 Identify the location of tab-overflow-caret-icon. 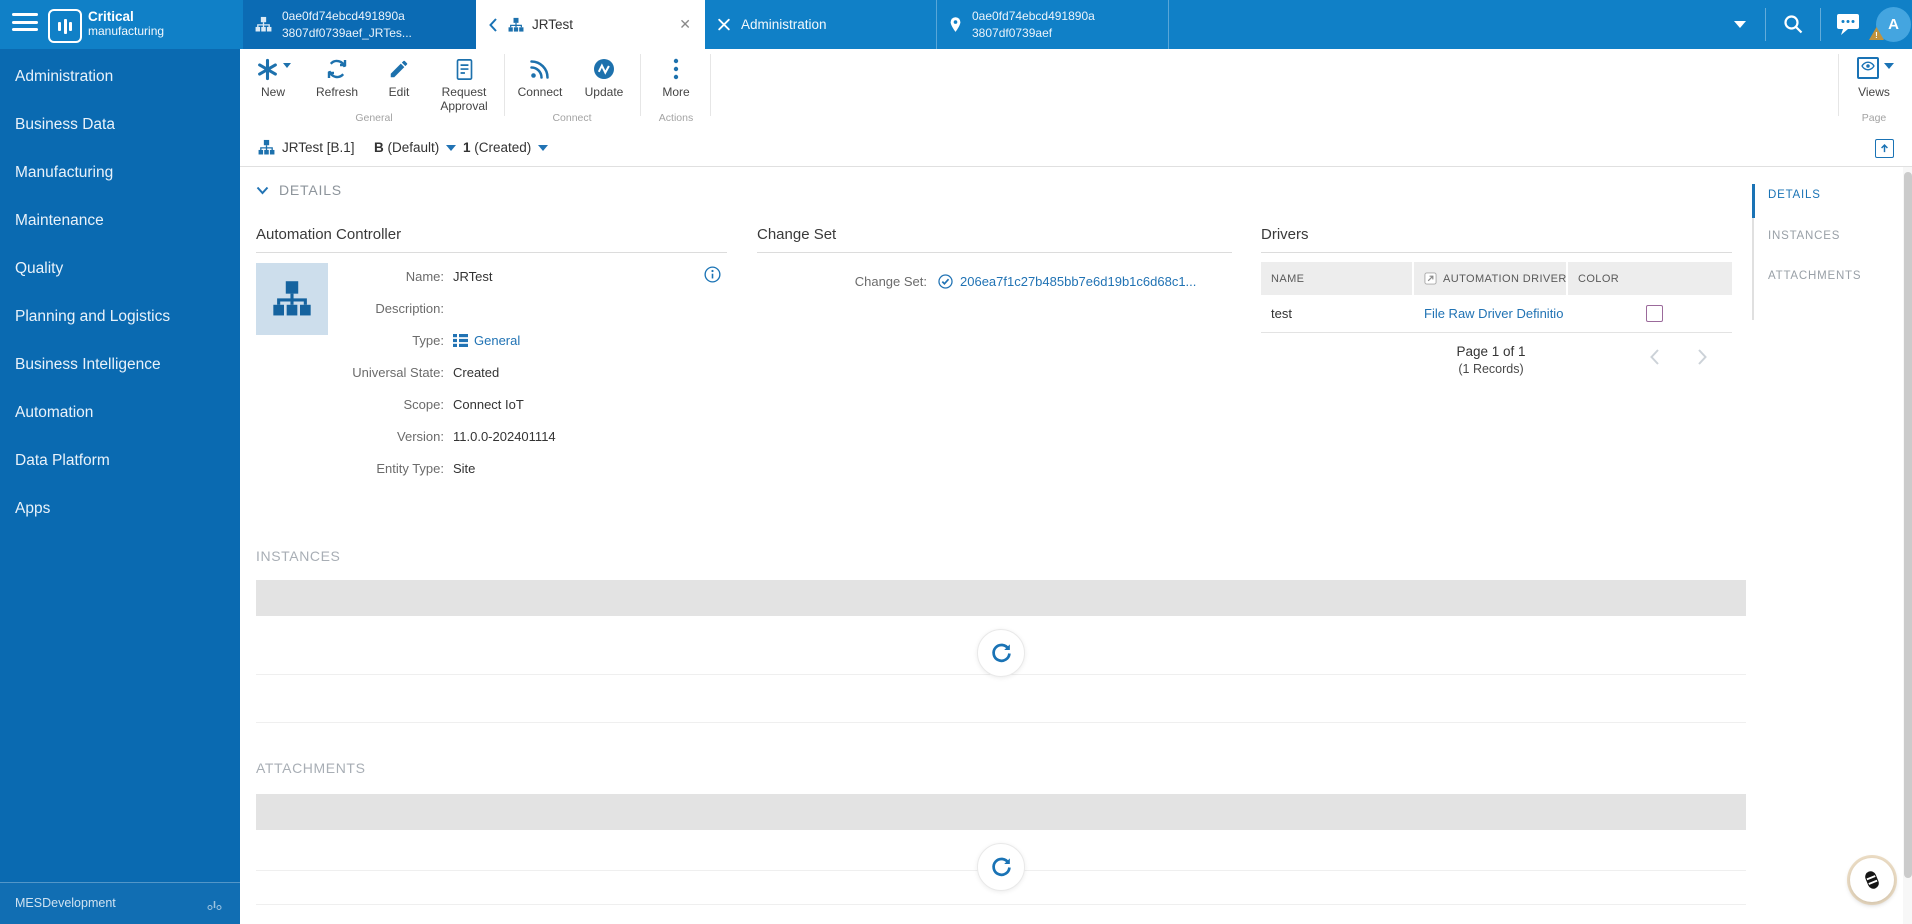
(1740, 24).